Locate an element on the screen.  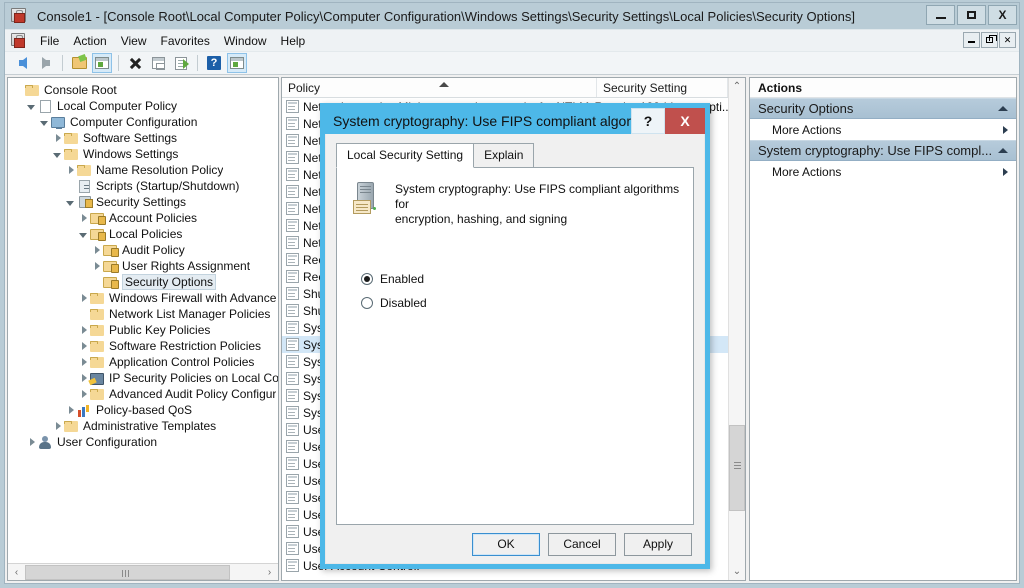
hscroll-track is located at coordinates (143, 572).